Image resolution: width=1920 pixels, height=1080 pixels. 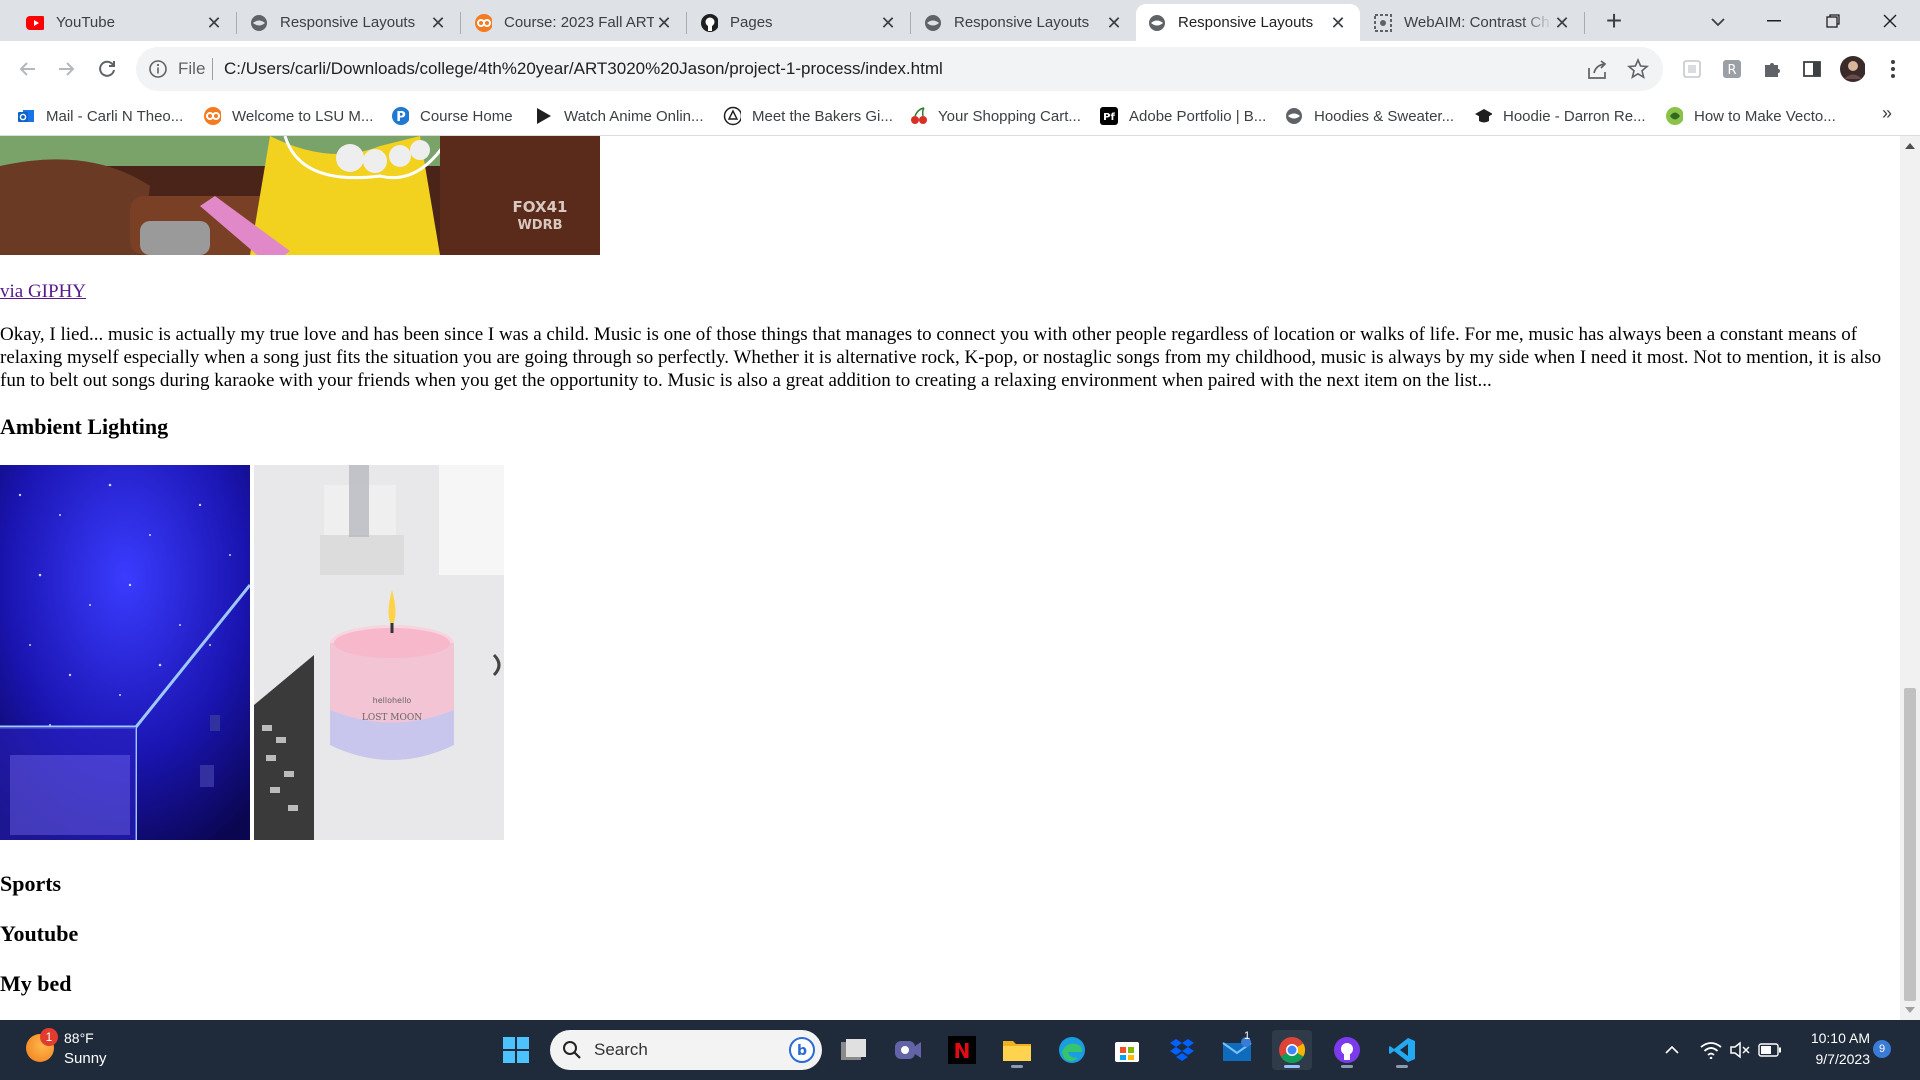 I want to click on gif-watermark-line2: WDRB, so click(x=539, y=225).